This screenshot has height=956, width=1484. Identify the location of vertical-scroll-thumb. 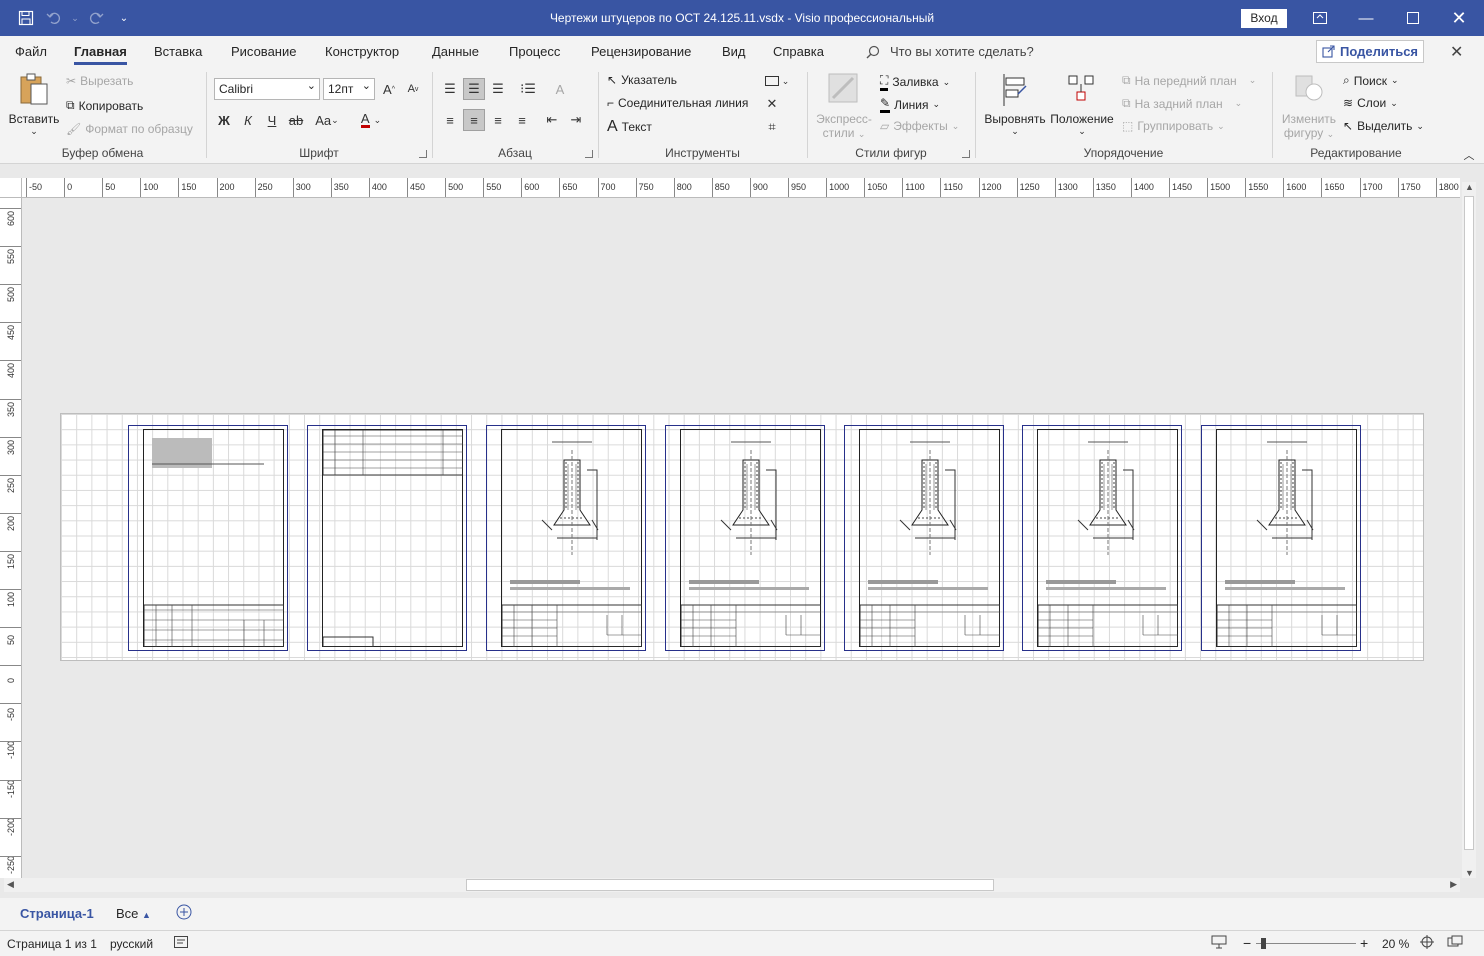
(1469, 523).